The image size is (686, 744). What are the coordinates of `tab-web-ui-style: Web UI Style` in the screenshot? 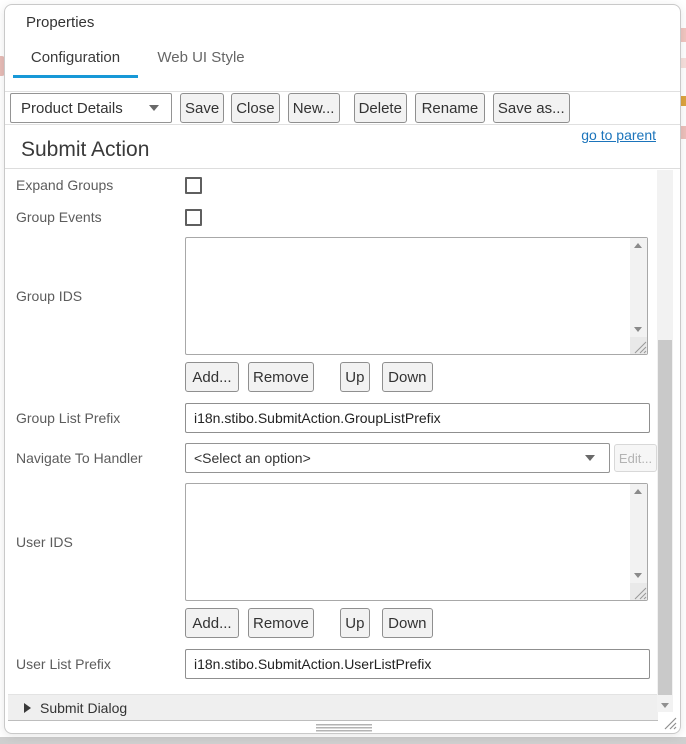 It's located at (201, 62).